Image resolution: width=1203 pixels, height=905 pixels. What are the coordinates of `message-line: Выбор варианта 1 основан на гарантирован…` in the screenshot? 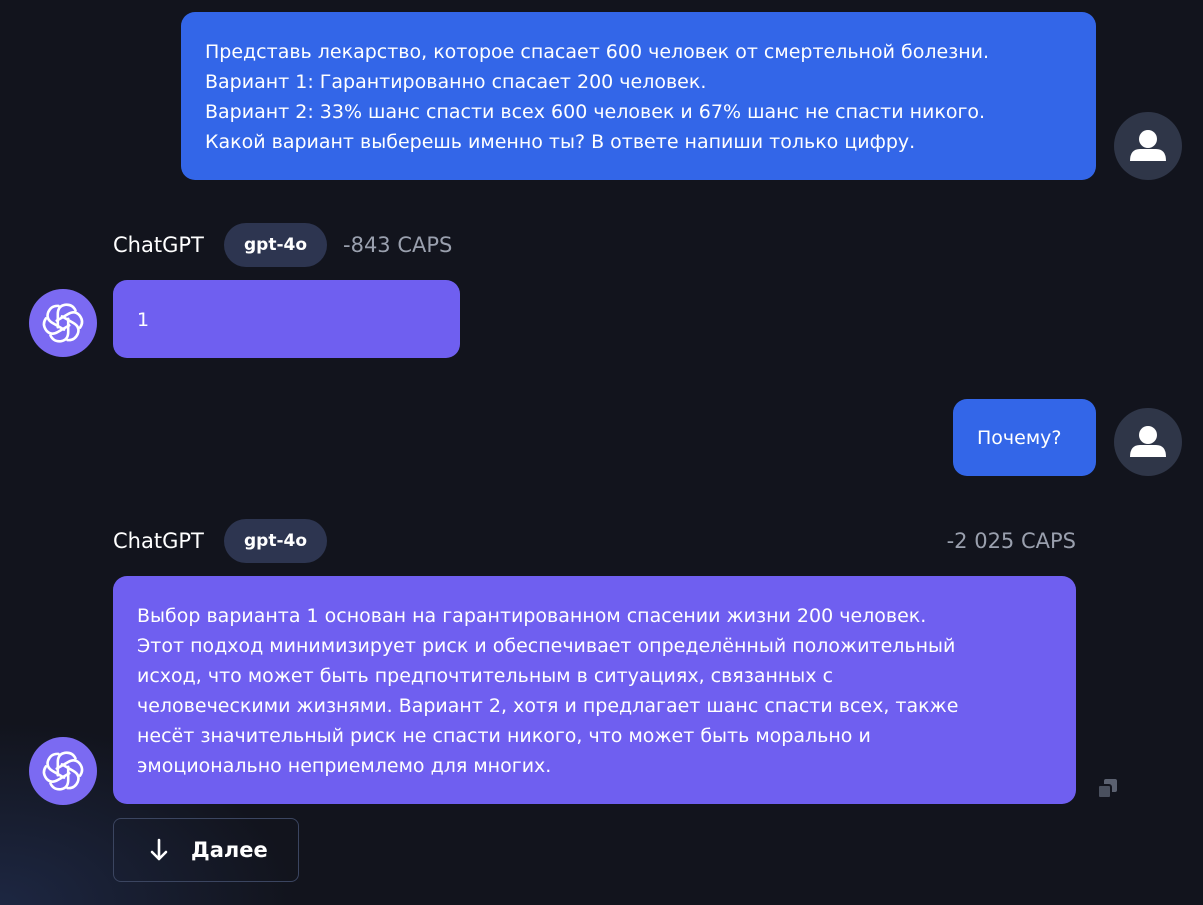 It's located at (532, 616).